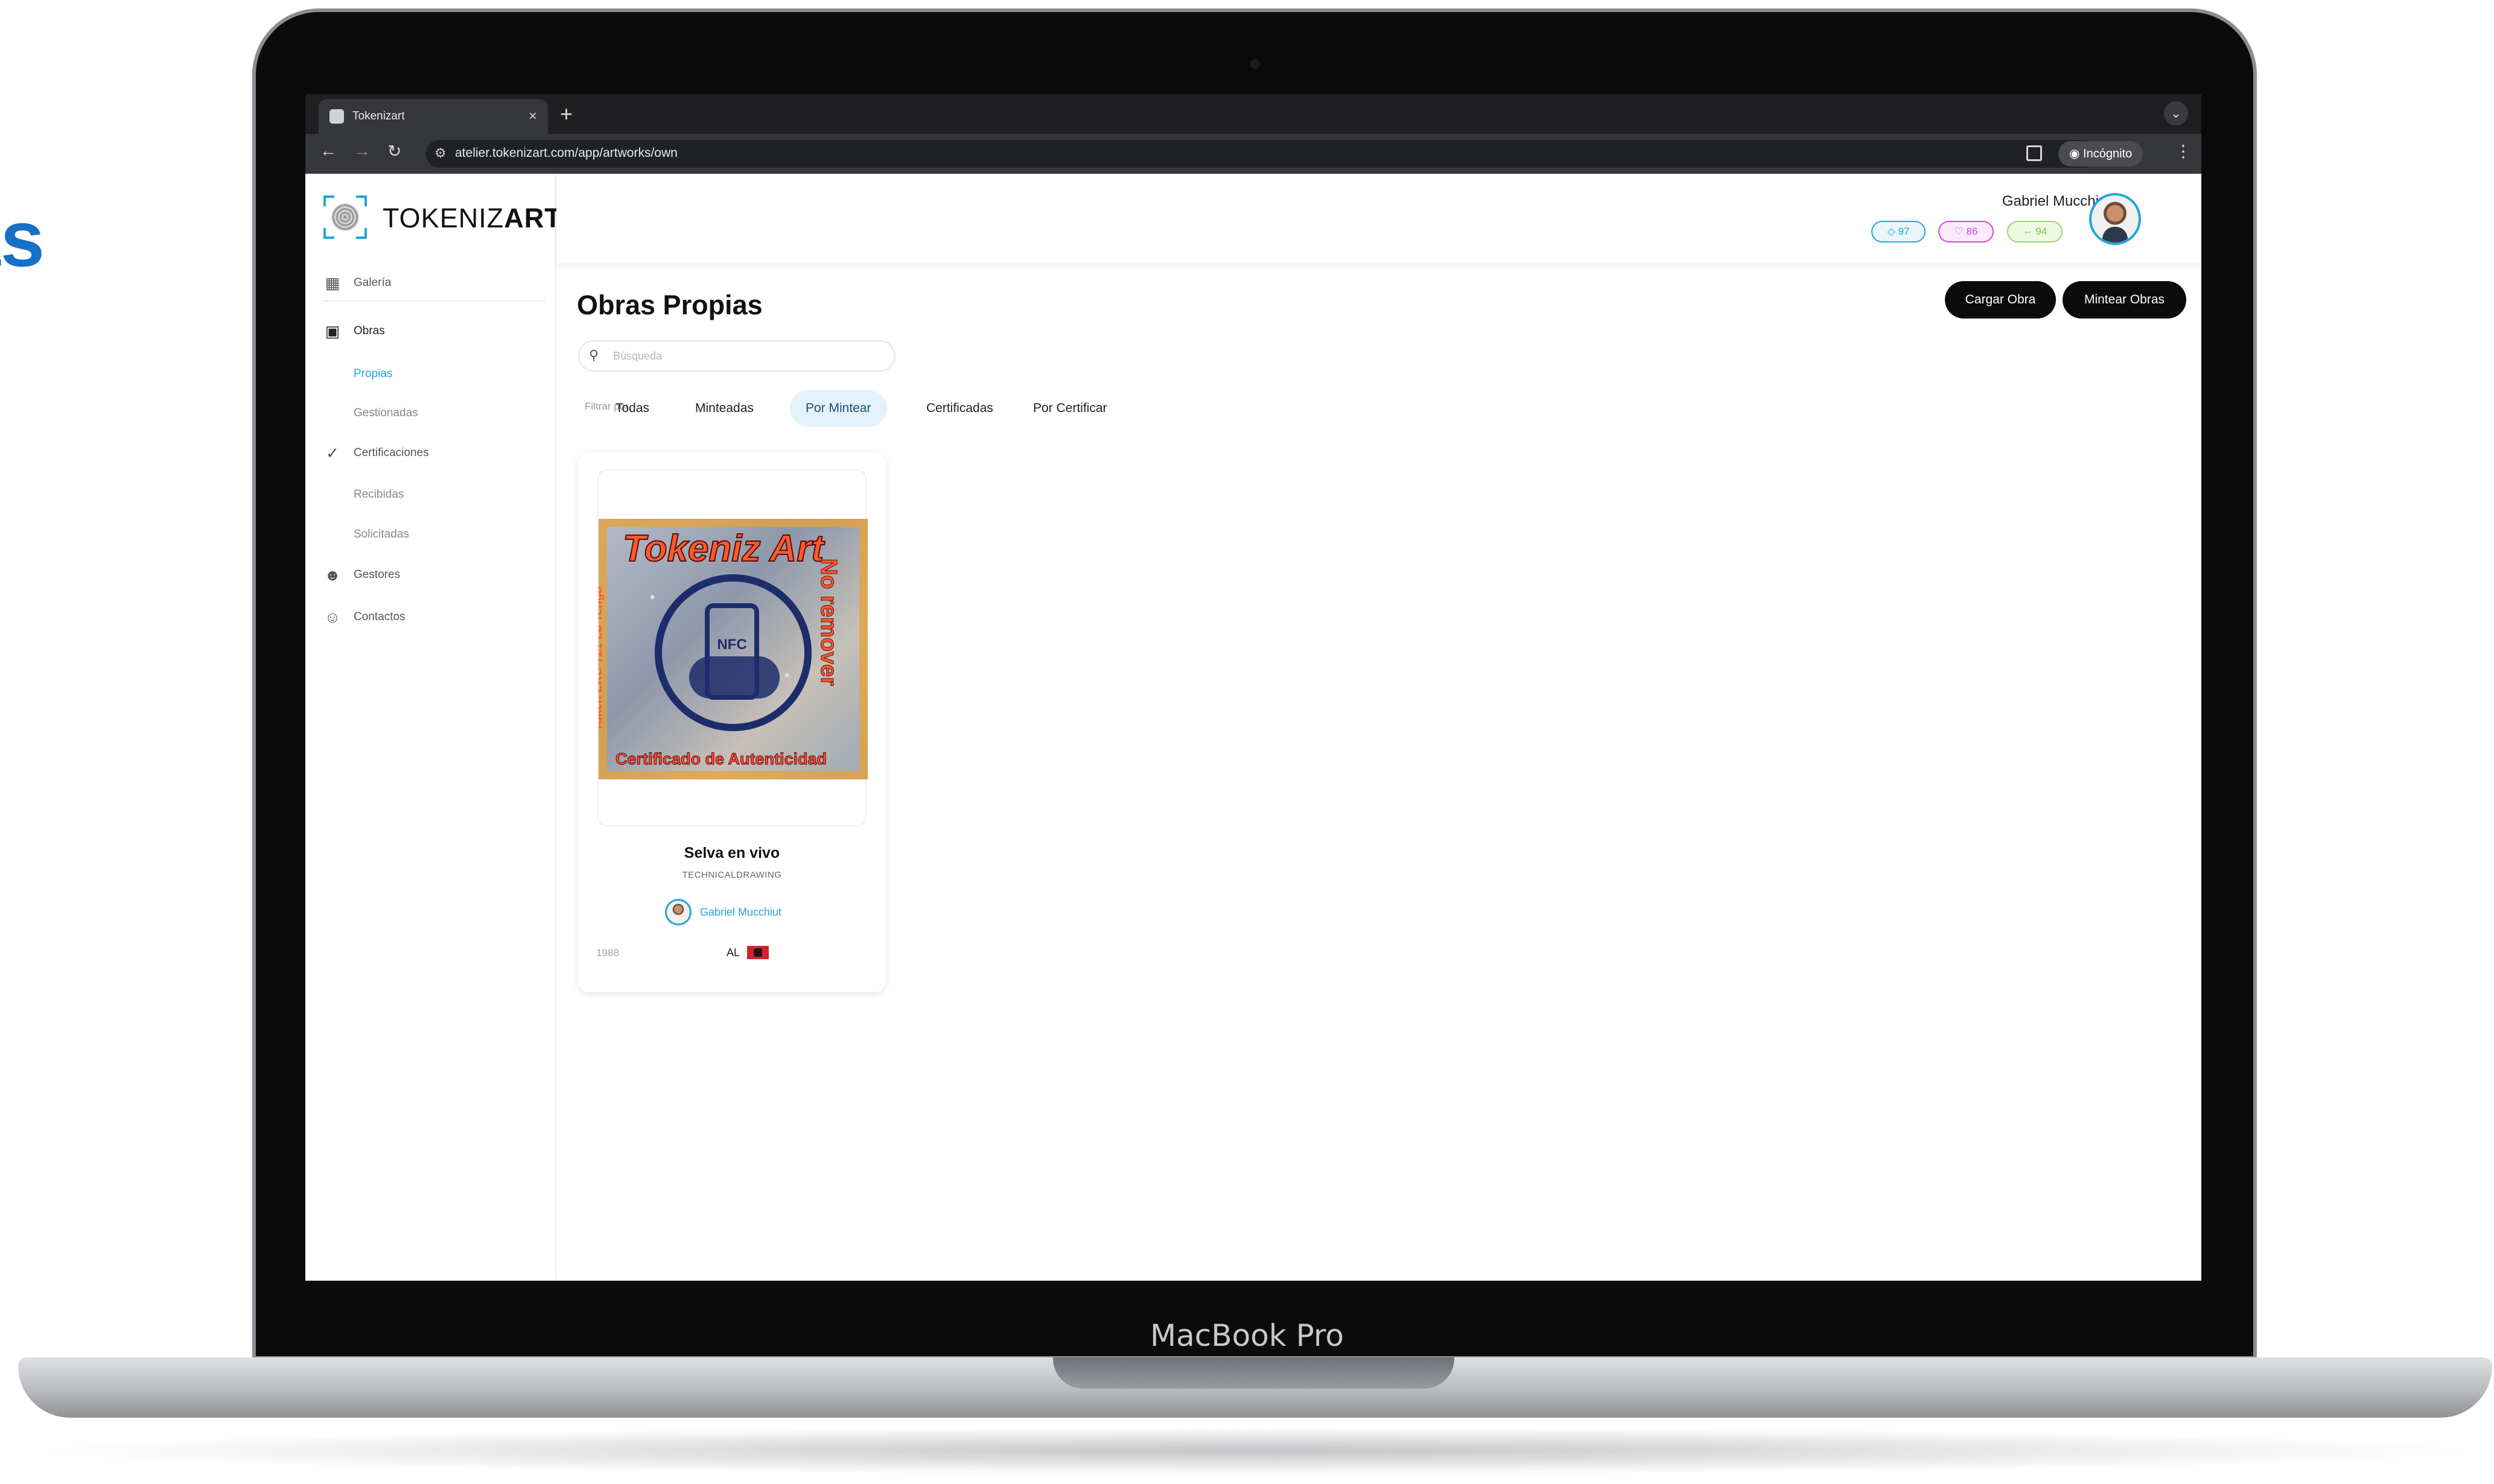 Image resolution: width=2494 pixels, height=1484 pixels. I want to click on sidebar-item-obras: ▣ Obras, so click(354, 331).